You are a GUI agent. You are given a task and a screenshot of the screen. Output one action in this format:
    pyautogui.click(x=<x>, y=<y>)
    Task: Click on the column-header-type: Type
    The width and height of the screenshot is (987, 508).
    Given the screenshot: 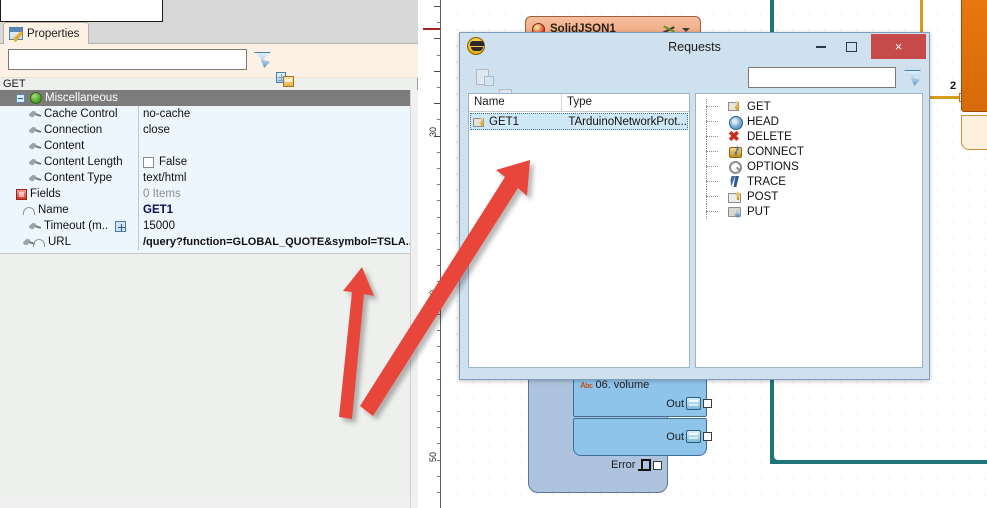 What is the action you would take?
    pyautogui.click(x=577, y=102)
    